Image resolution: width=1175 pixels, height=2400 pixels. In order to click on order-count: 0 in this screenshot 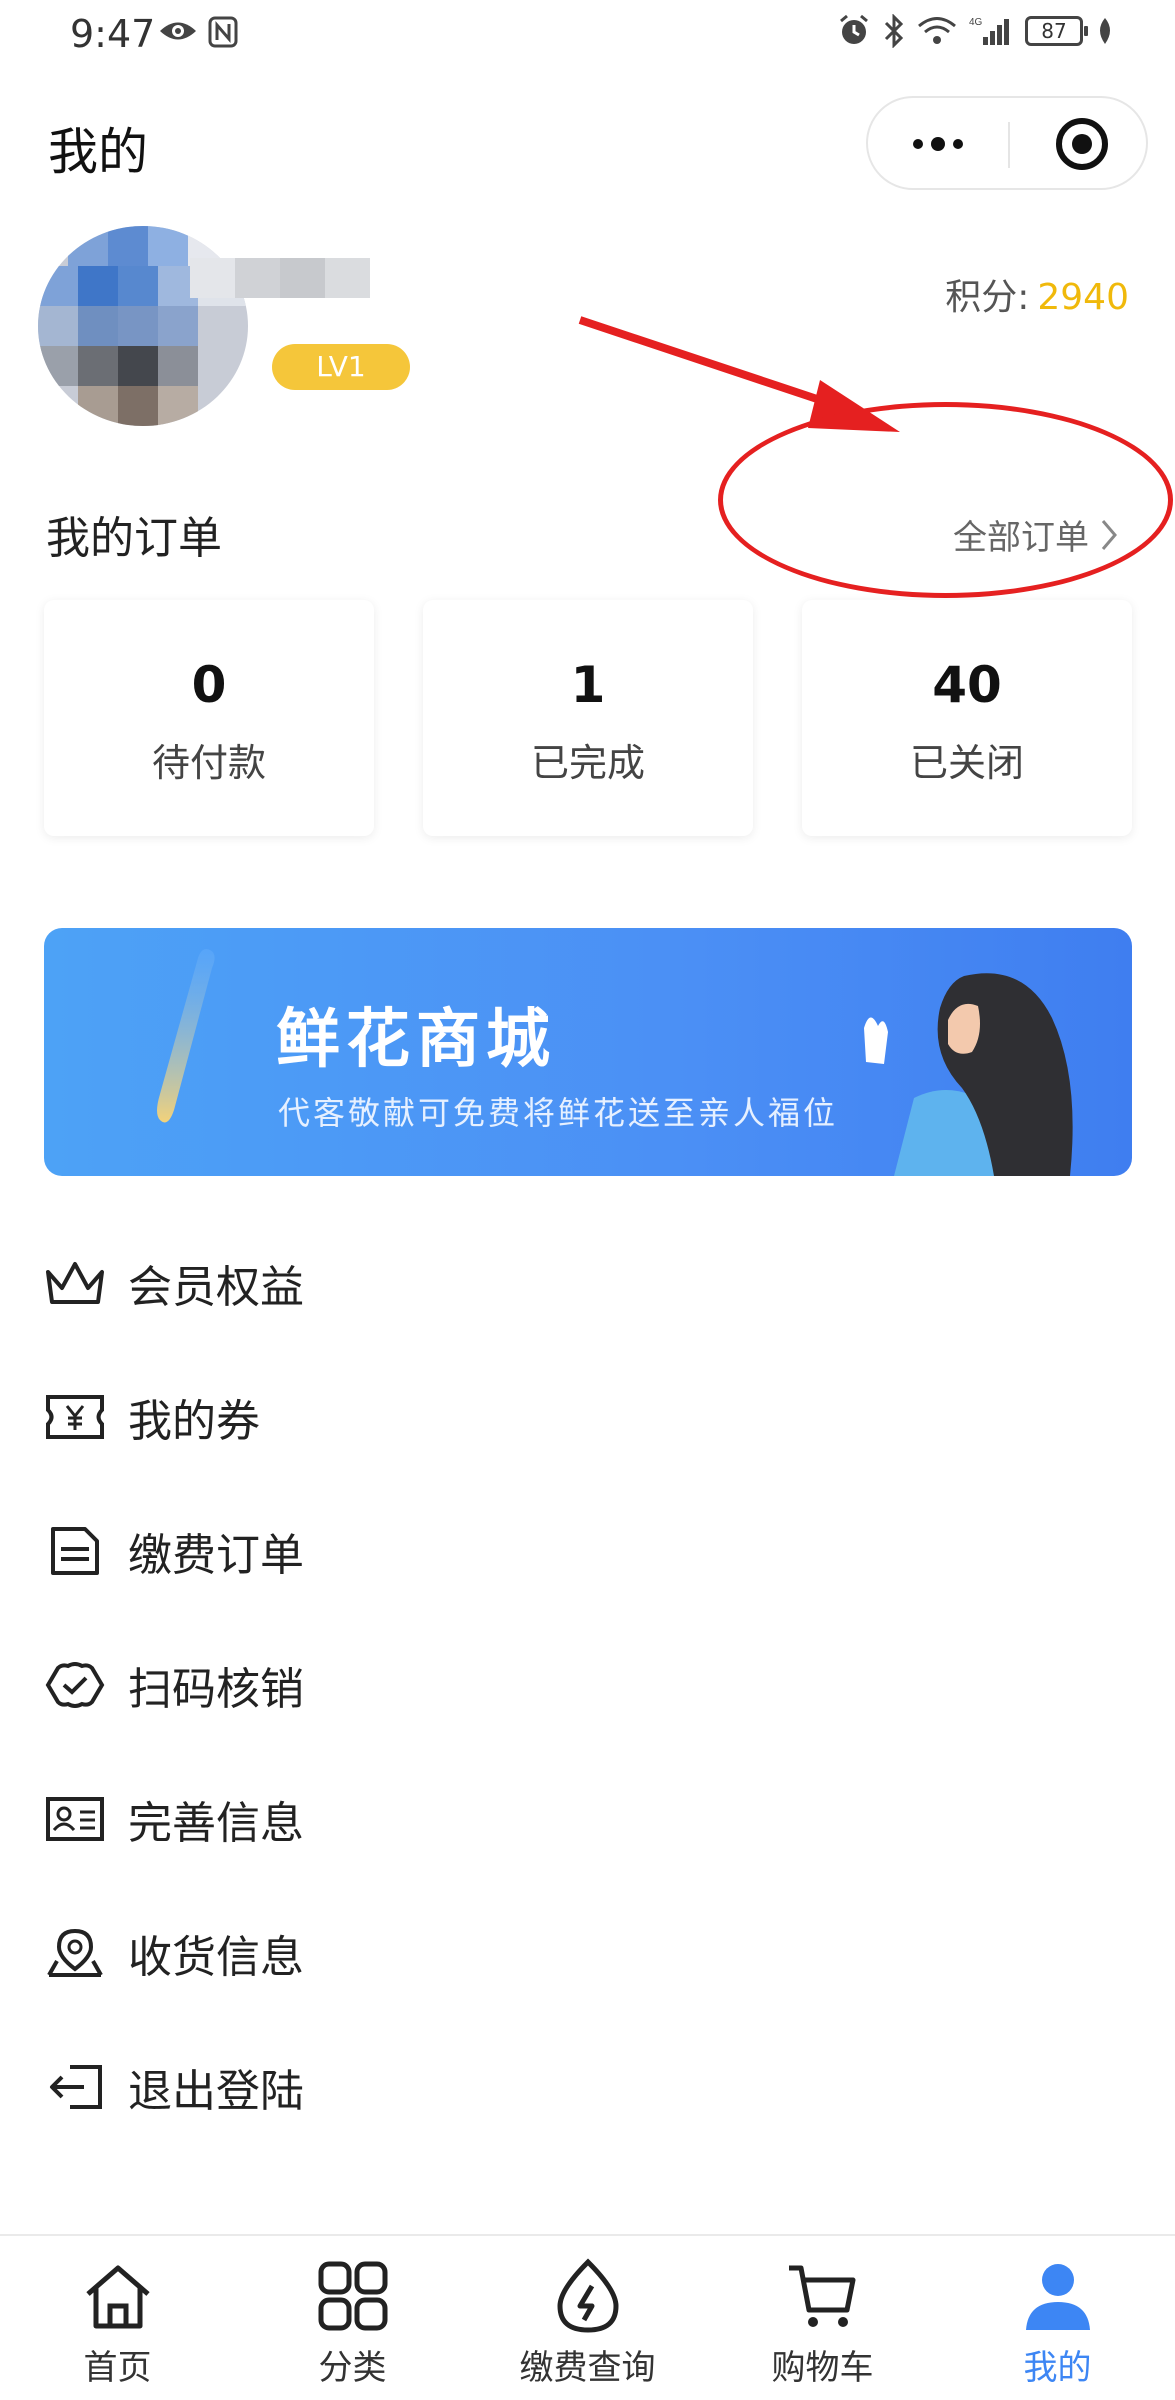, I will do `click(209, 685)`.